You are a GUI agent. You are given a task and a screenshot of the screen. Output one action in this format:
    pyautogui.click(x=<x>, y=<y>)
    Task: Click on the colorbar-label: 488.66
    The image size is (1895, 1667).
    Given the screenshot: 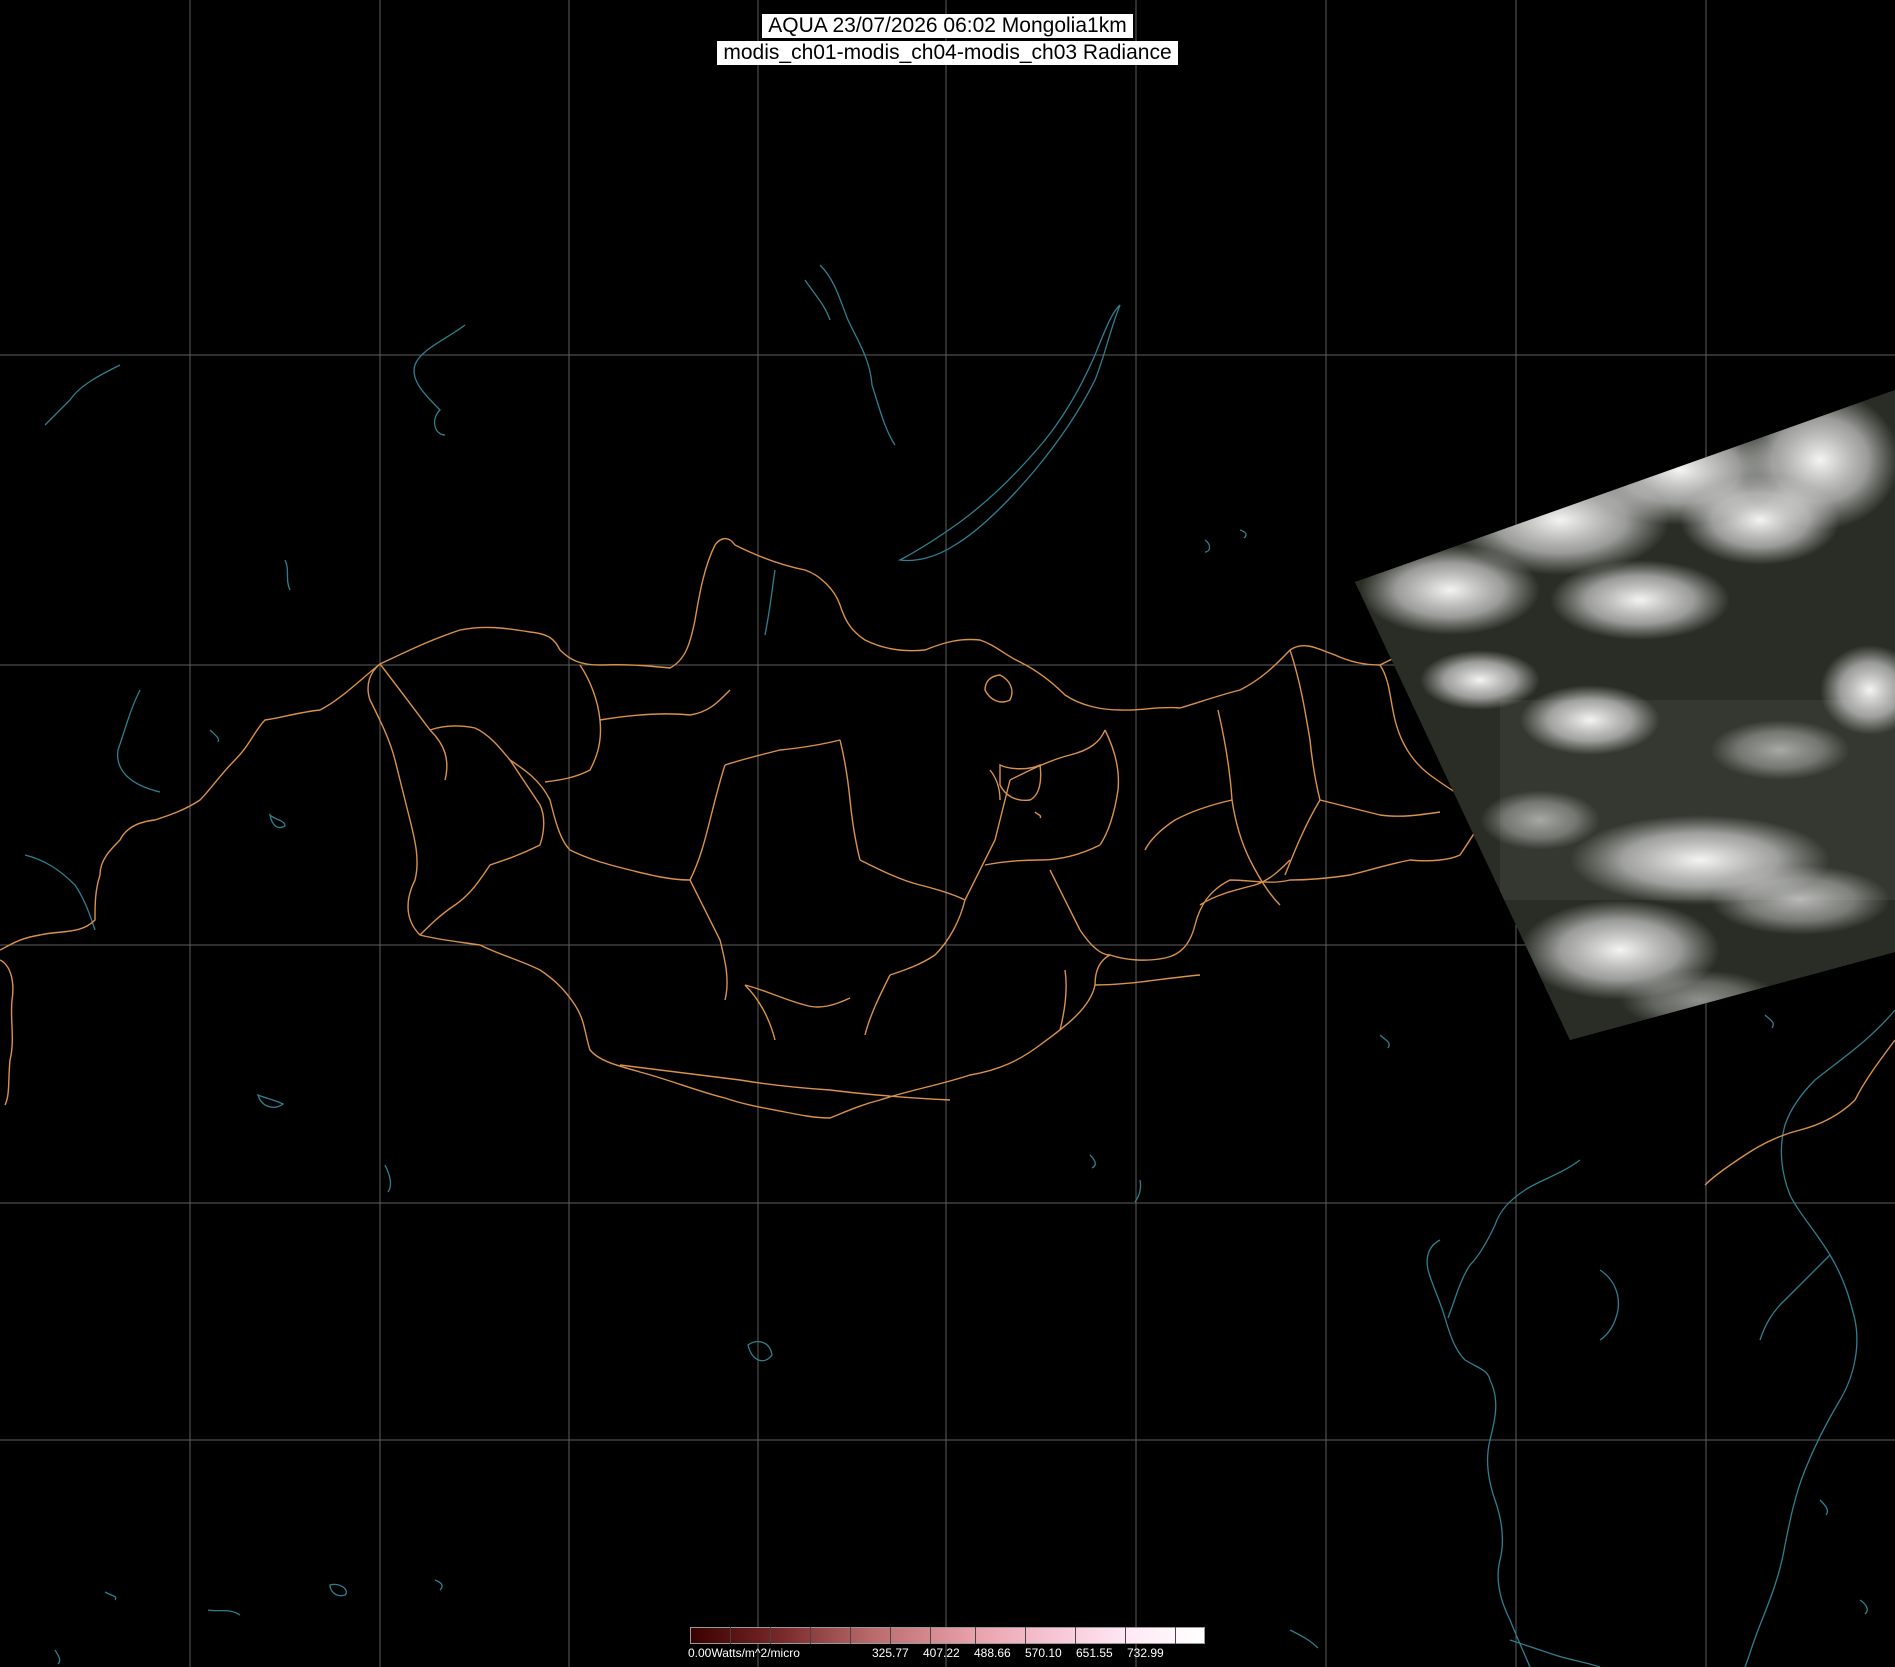 What is the action you would take?
    pyautogui.click(x=992, y=1653)
    